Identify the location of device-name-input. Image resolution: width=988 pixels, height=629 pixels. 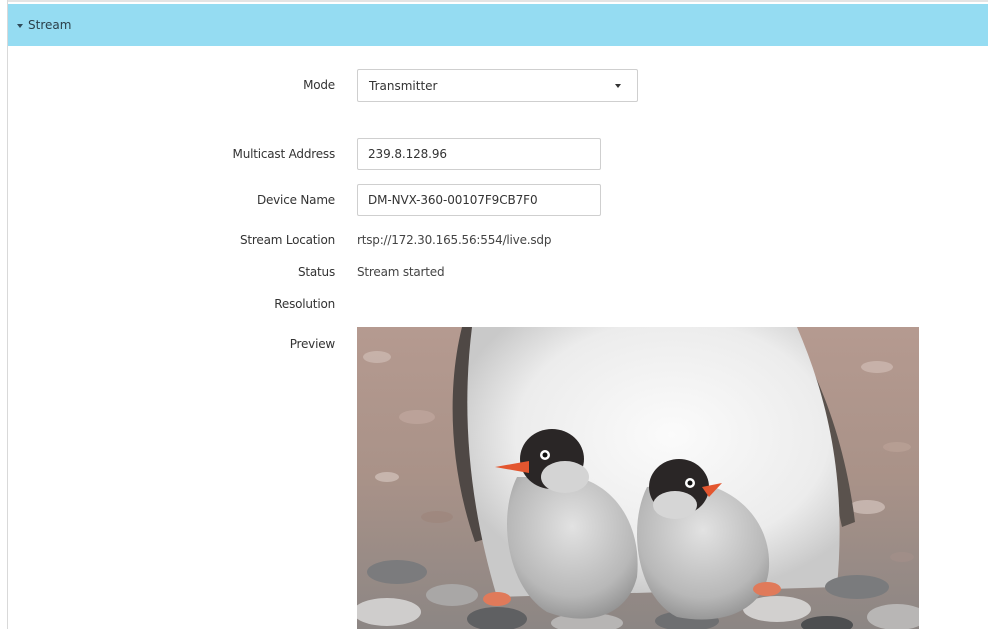
(479, 200).